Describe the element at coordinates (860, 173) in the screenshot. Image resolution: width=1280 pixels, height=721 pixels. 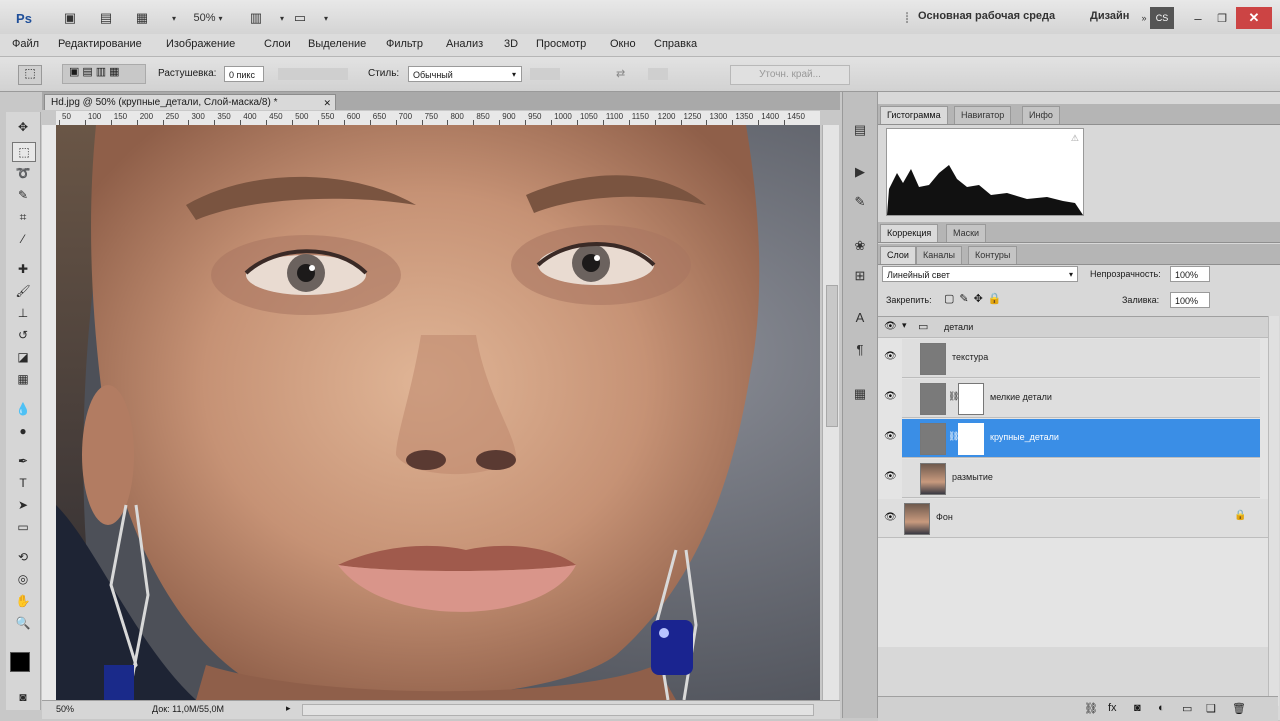
I see `actions-panel-icon: ▶` at that location.